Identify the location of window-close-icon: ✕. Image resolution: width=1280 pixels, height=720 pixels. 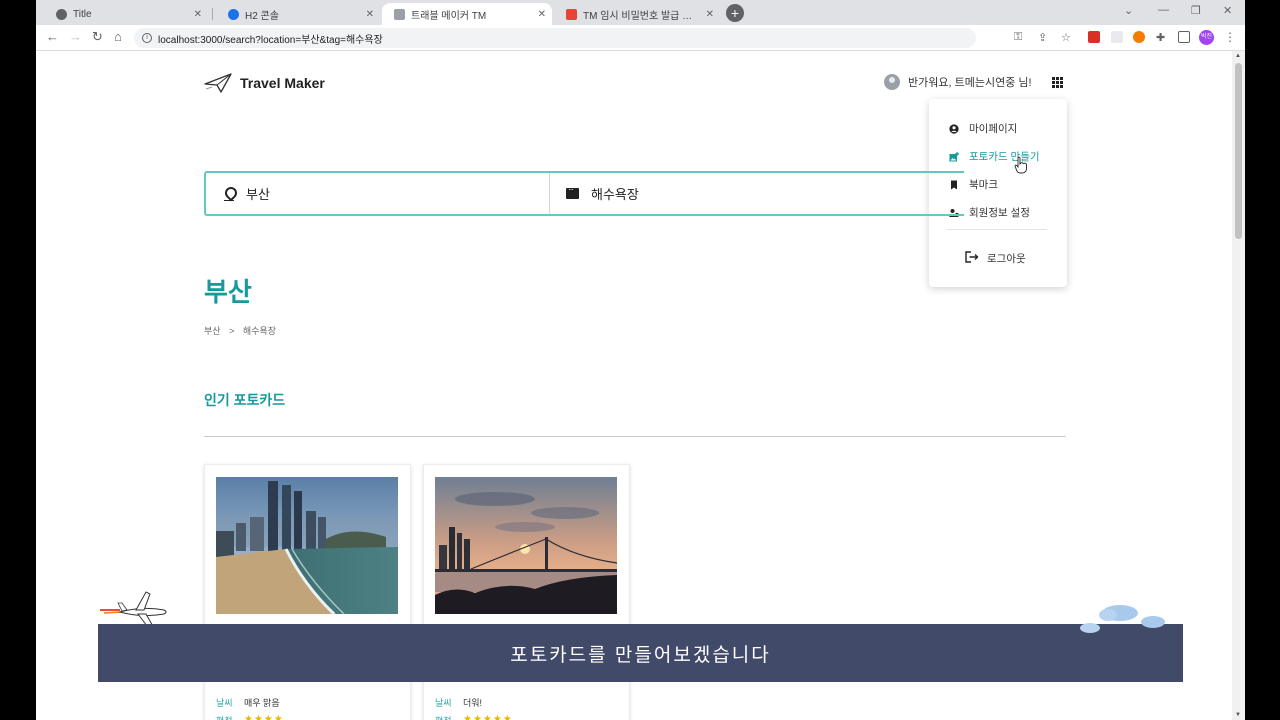
(1227, 10).